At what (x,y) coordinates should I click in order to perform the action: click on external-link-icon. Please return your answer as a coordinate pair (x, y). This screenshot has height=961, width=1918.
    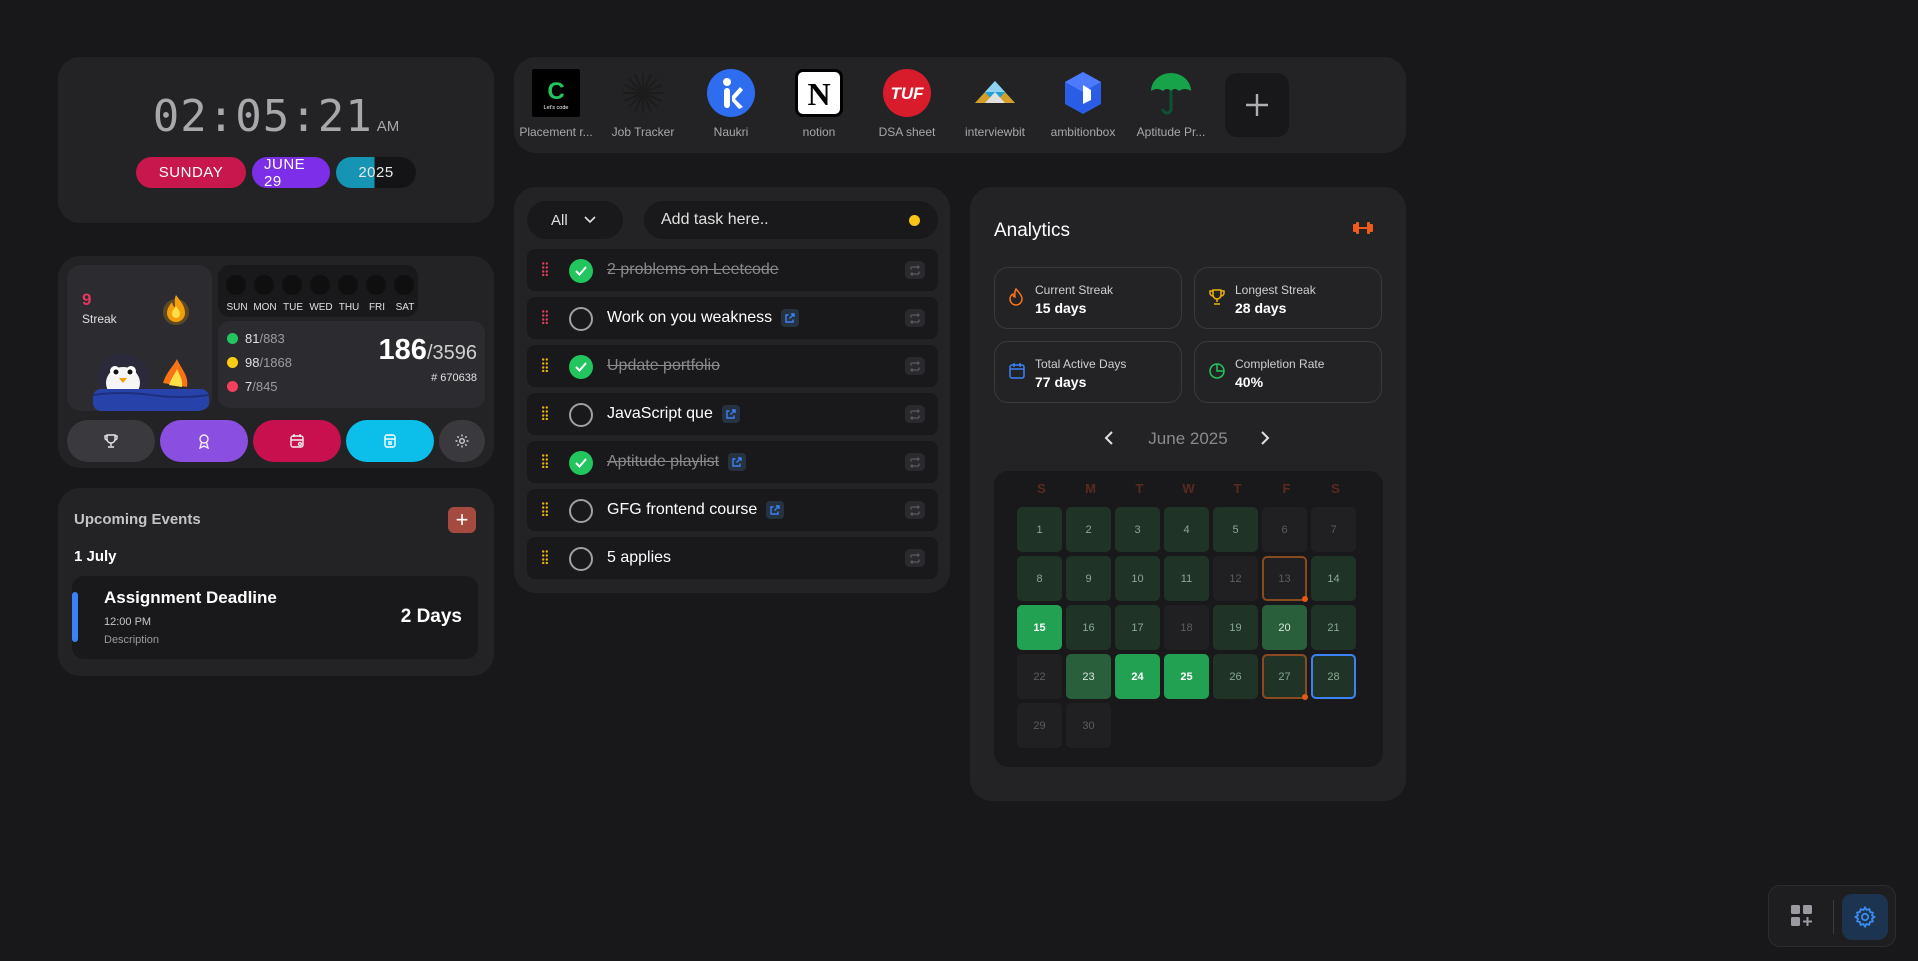
    Looking at the image, I should click on (737, 462).